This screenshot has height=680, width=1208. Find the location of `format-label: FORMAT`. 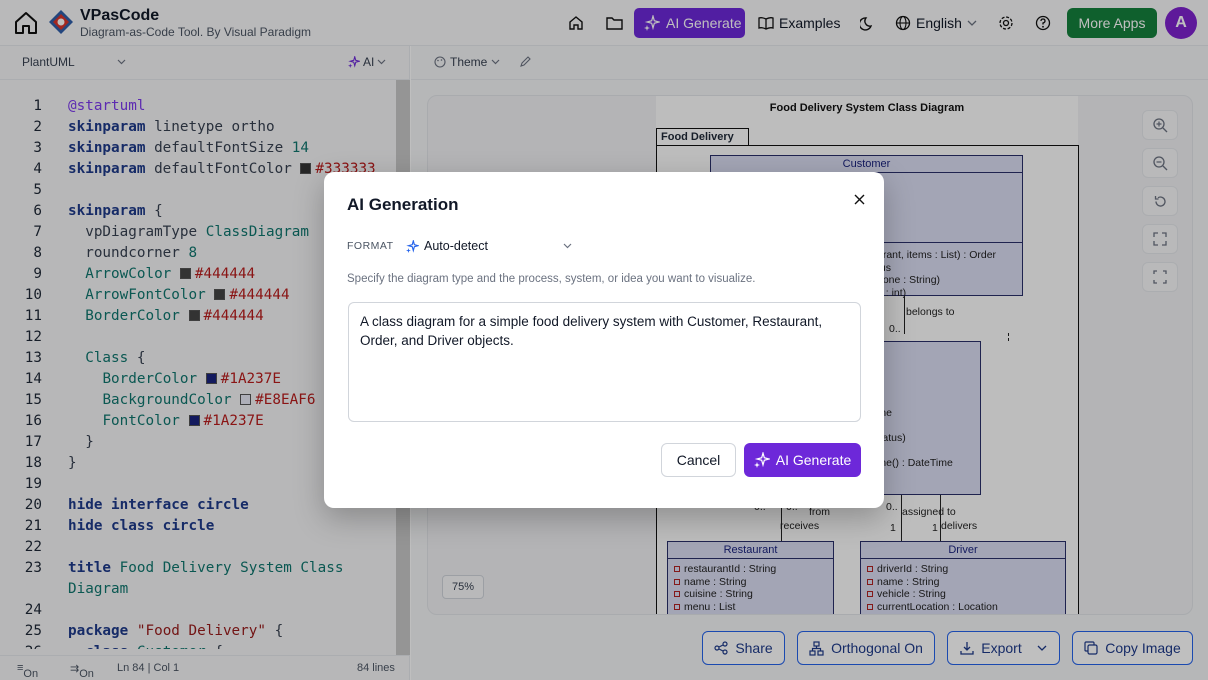

format-label: FORMAT is located at coordinates (370, 246).